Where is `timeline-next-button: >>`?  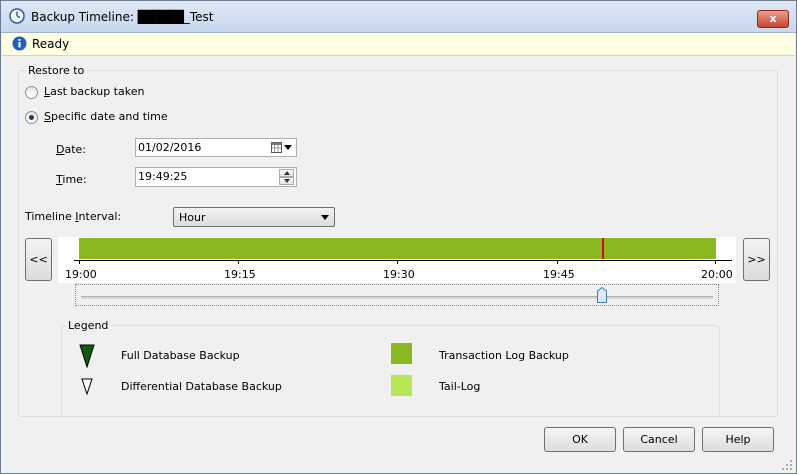 timeline-next-button: >> is located at coordinates (756, 259).